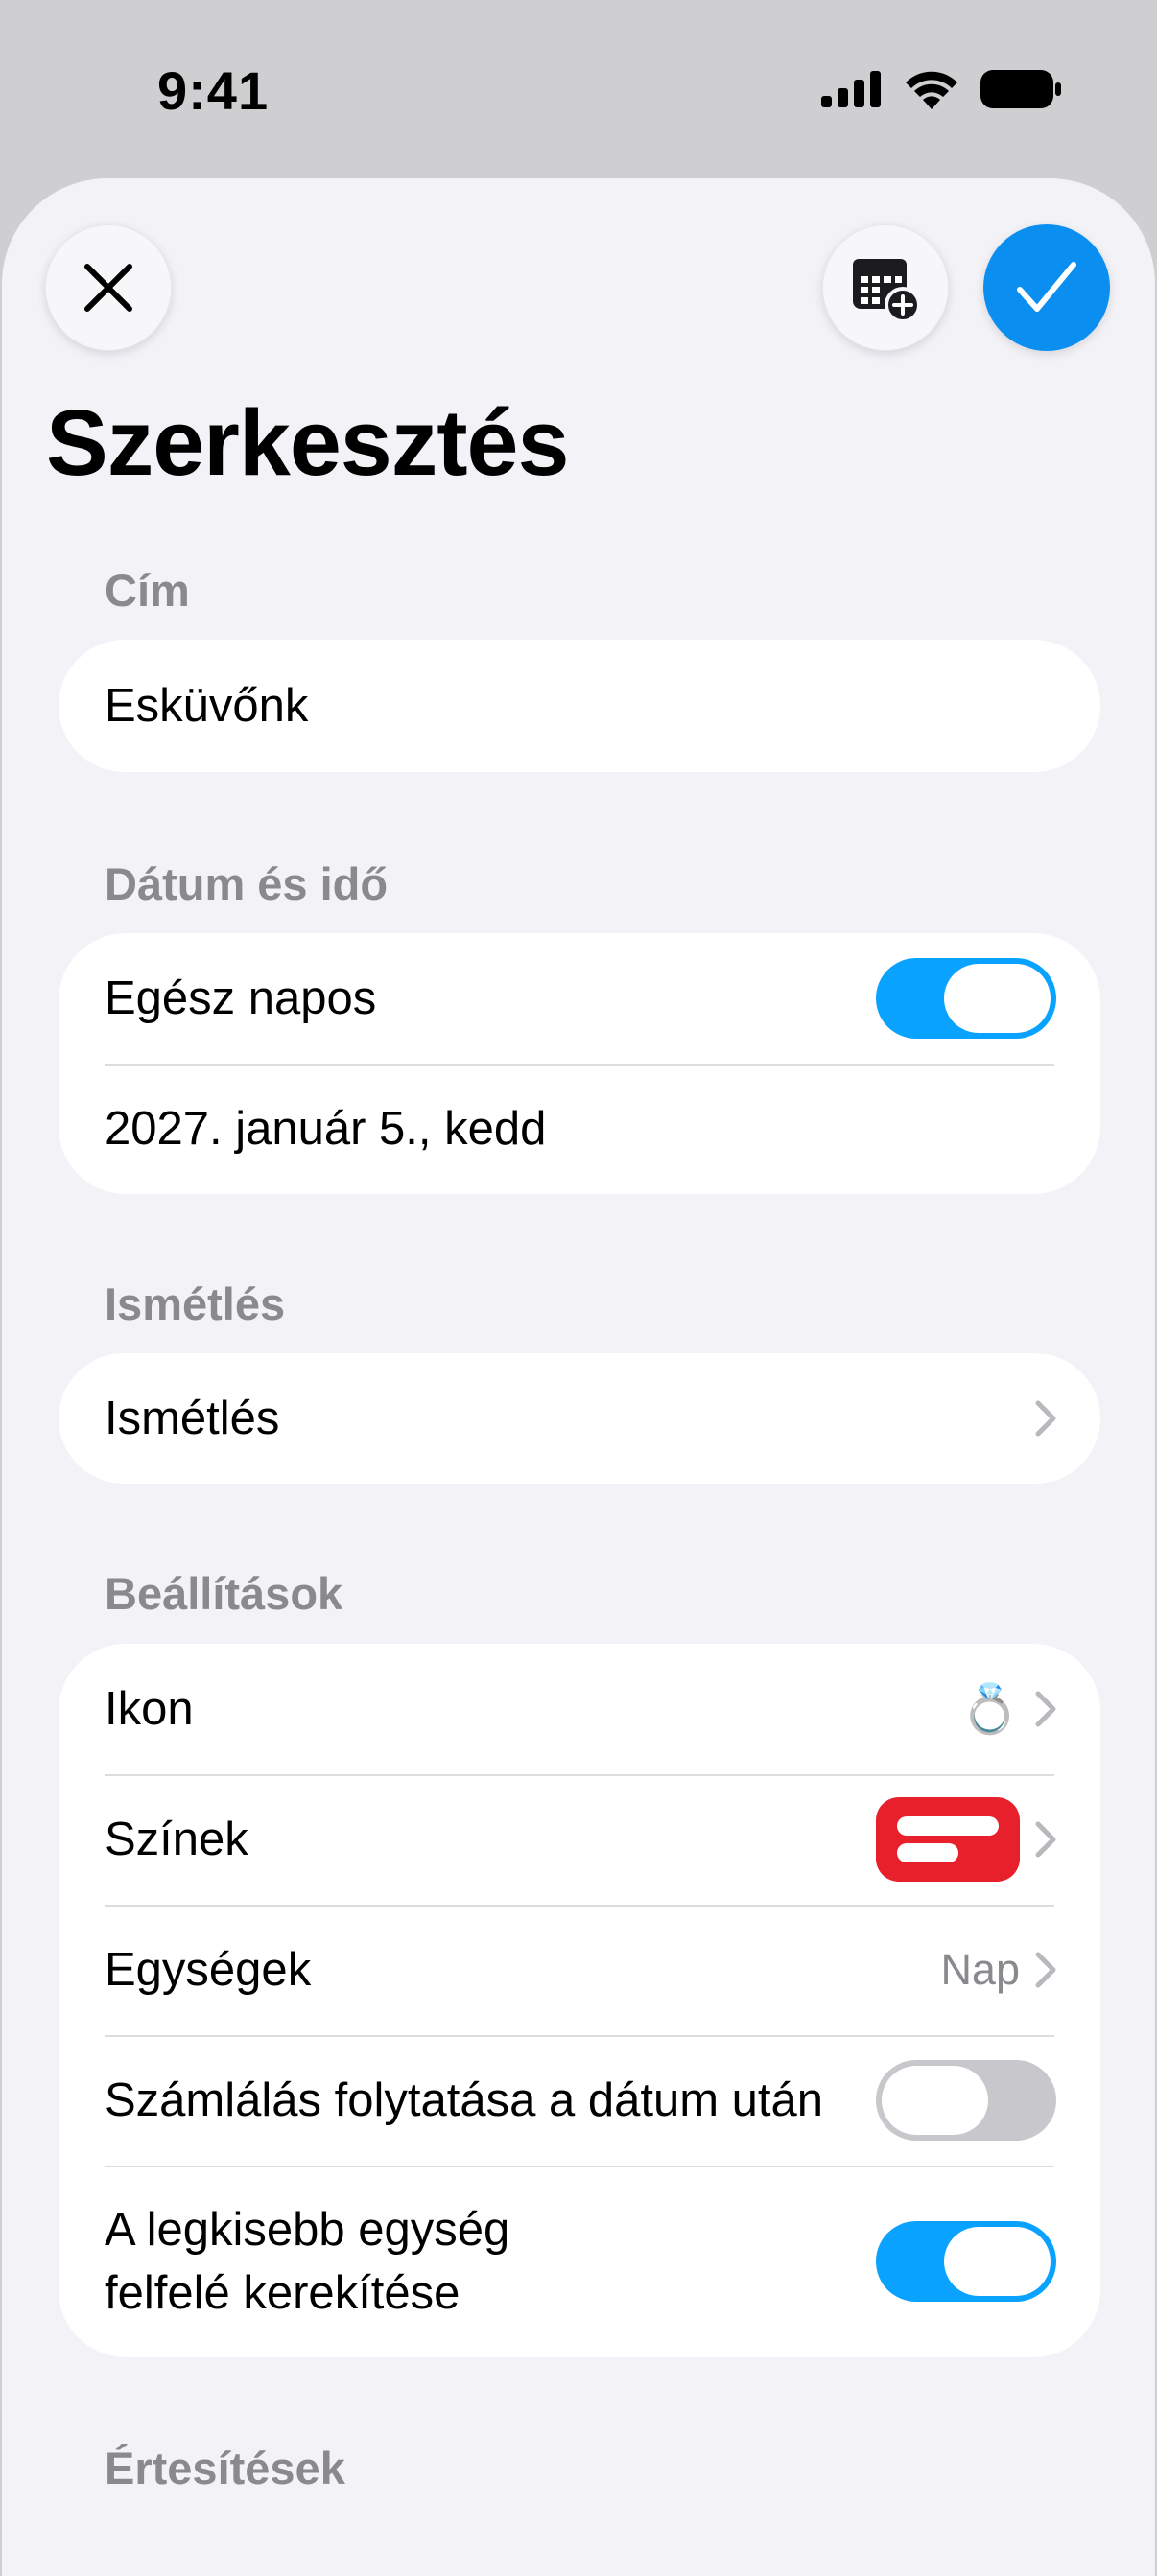 The width and height of the screenshot is (1157, 2576). Describe the element at coordinates (579, 1970) in the screenshot. I see `units-row: Egységek Nap` at that location.